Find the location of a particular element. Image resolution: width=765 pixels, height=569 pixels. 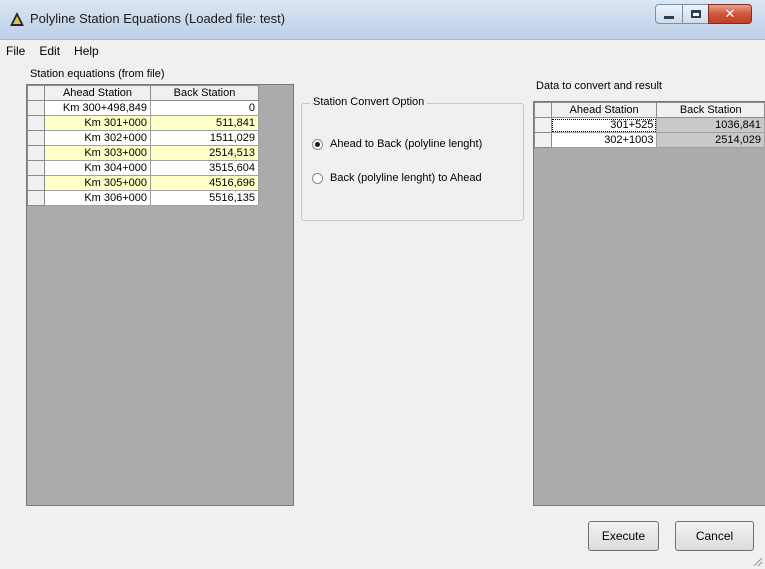

ahead-station-cell: Km 305+000 is located at coordinates (97, 183).